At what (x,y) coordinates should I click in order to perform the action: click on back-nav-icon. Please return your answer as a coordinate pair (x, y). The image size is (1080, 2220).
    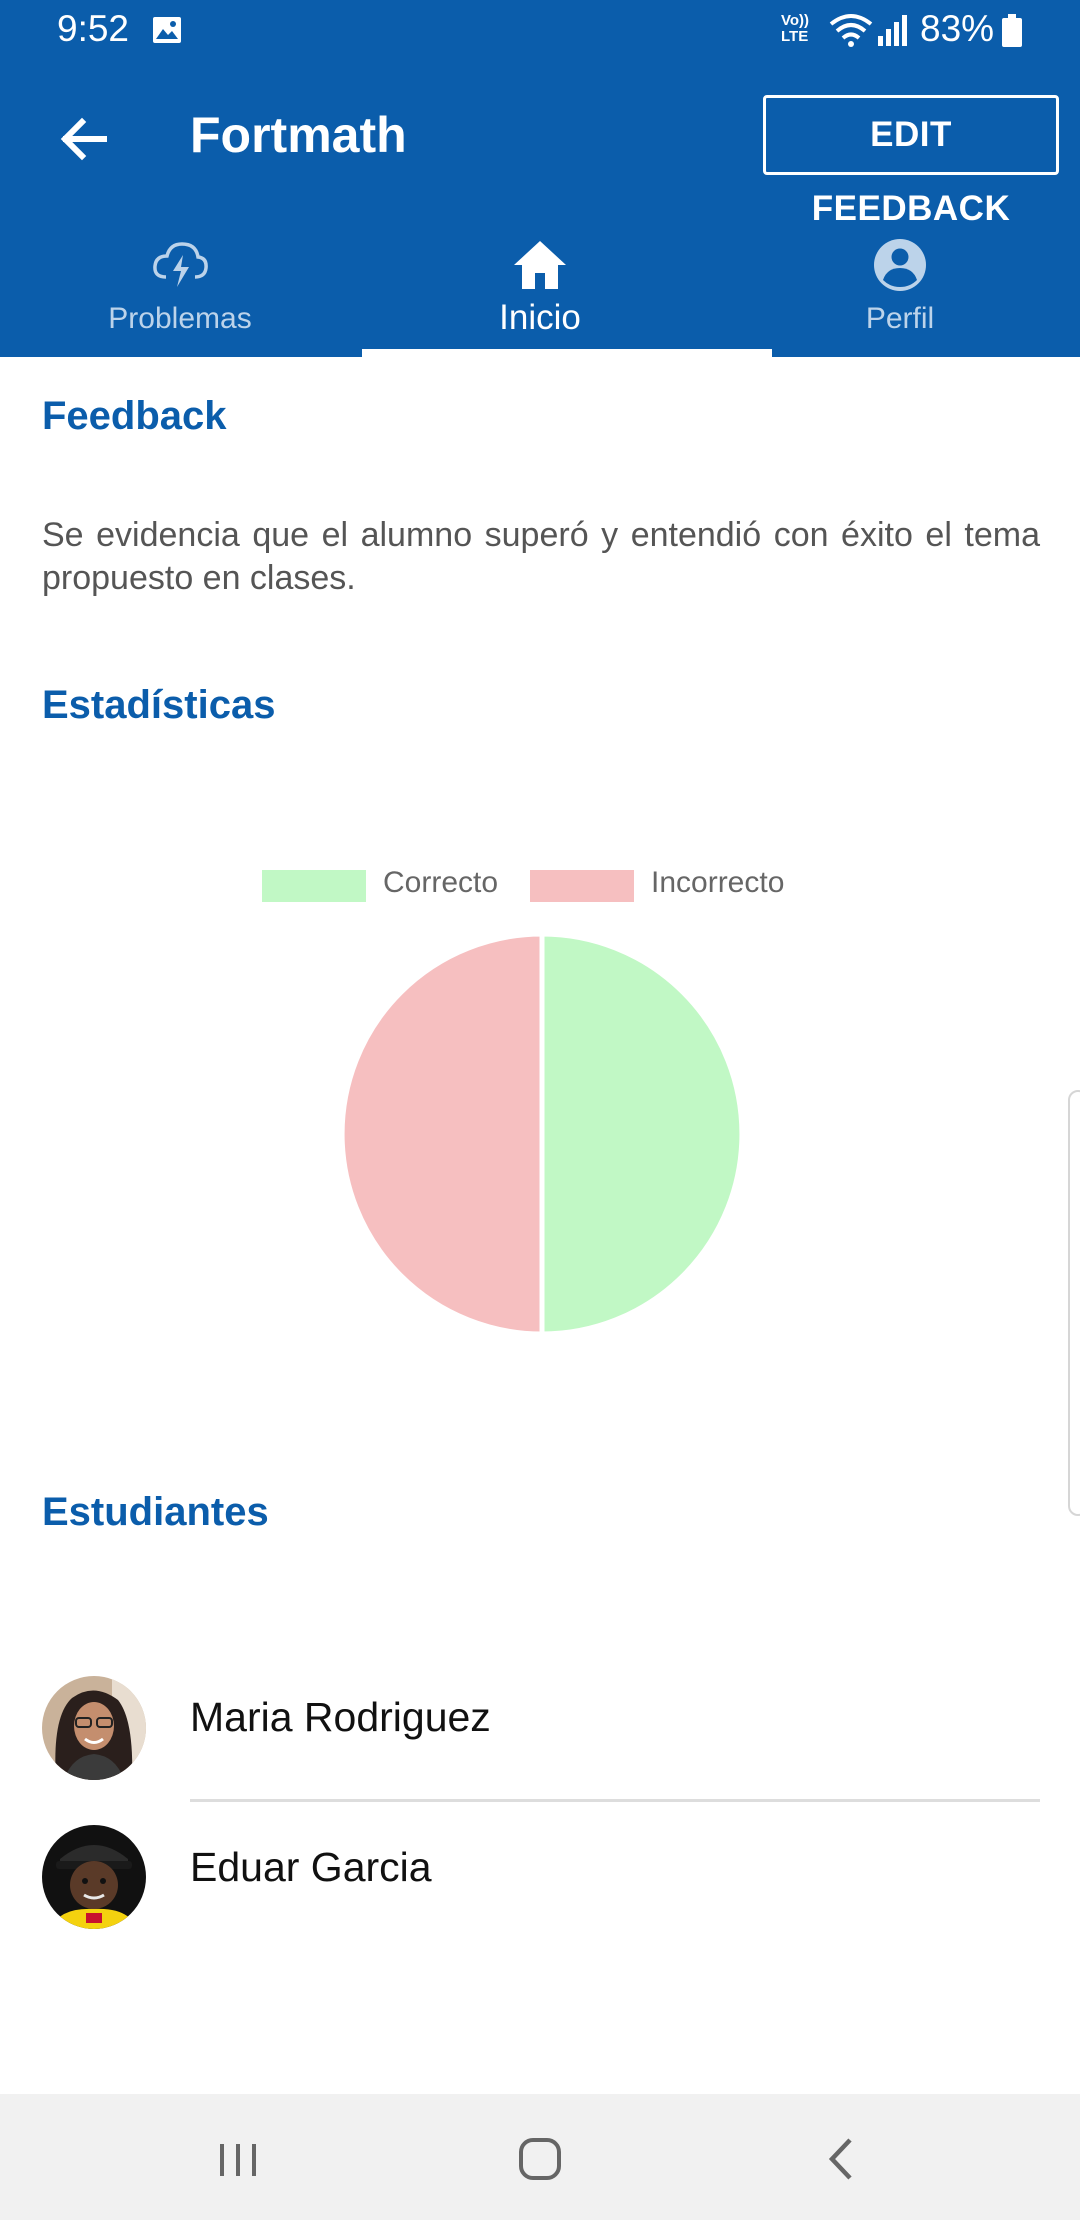
    Looking at the image, I should click on (842, 2159).